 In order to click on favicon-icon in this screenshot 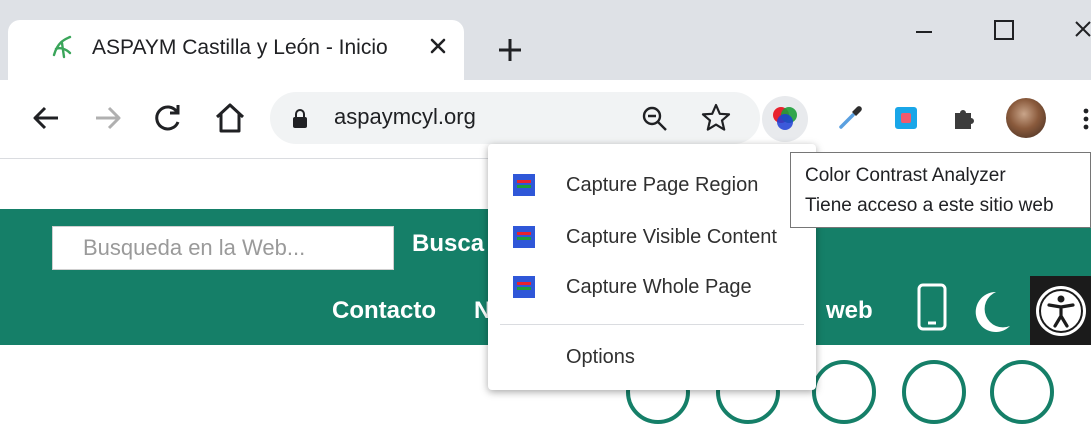, I will do `click(62, 47)`.